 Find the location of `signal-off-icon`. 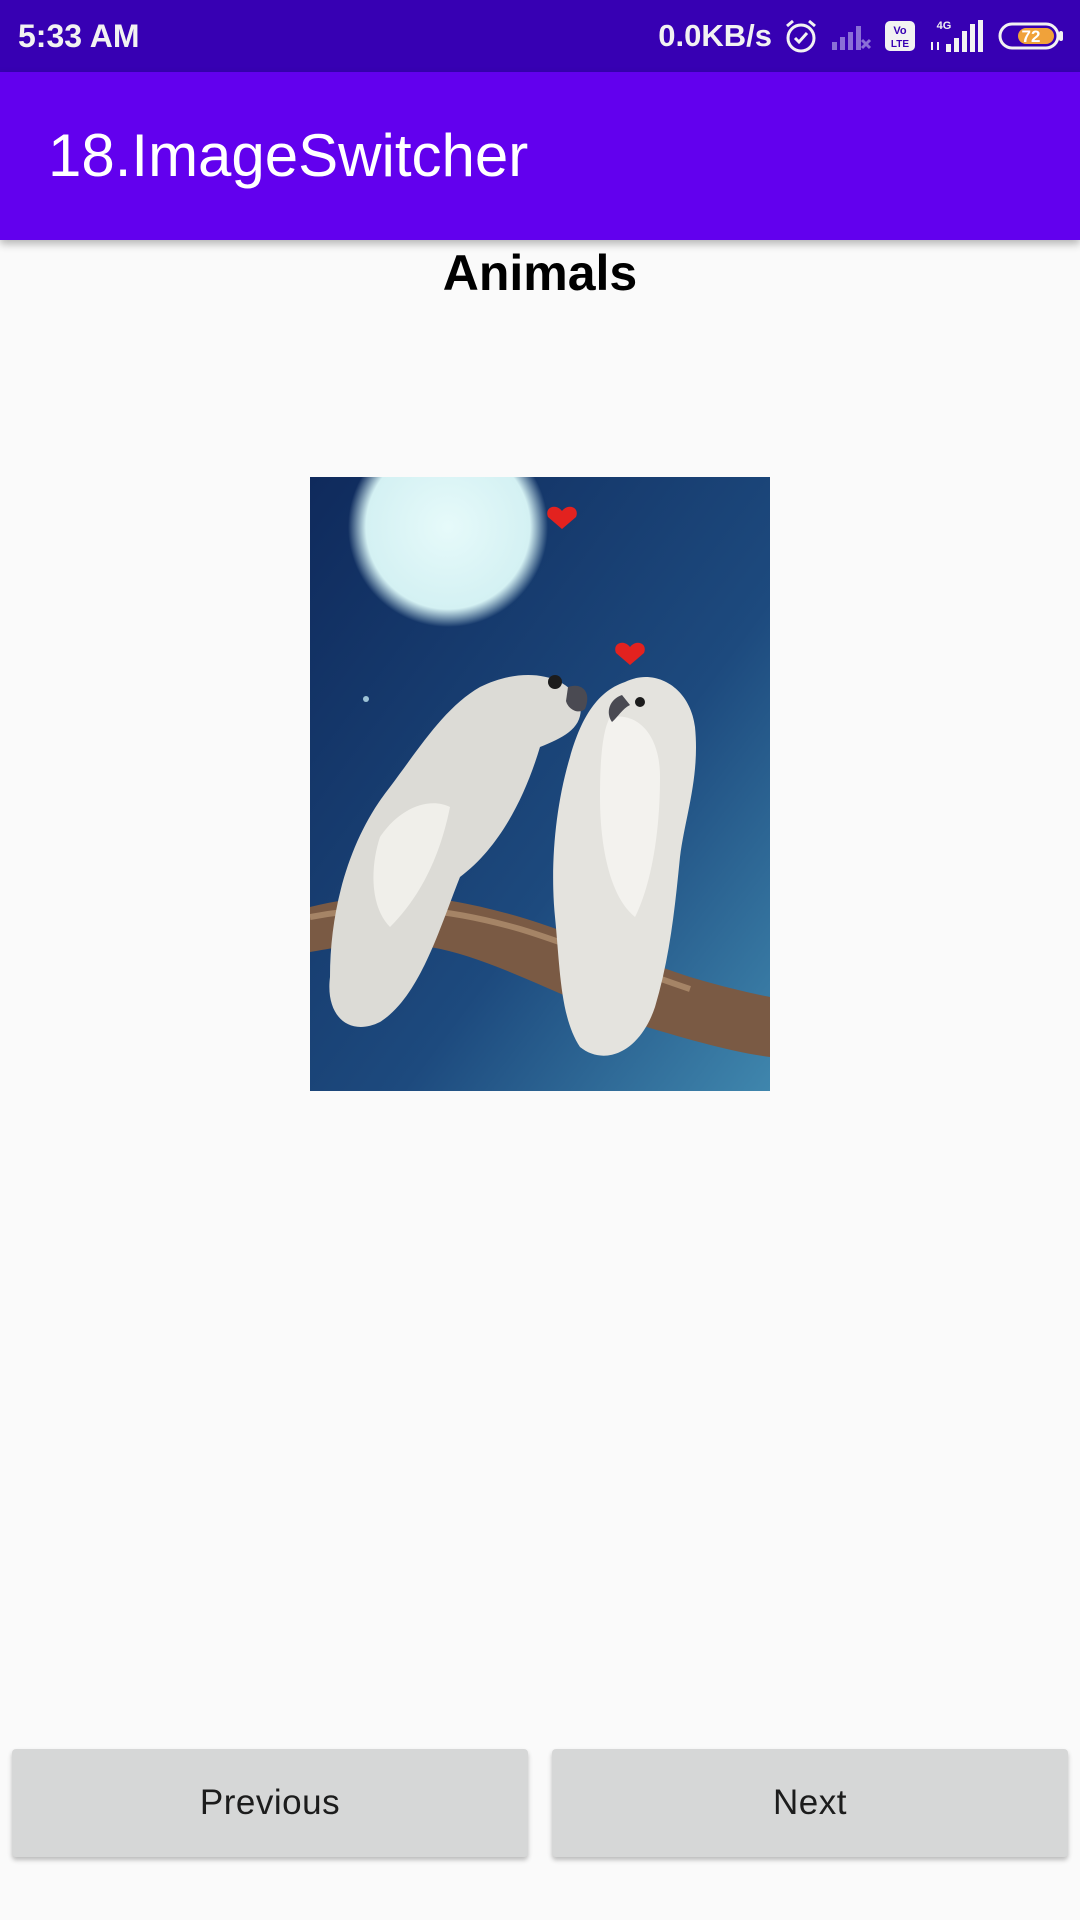

signal-off-icon is located at coordinates (851, 36).